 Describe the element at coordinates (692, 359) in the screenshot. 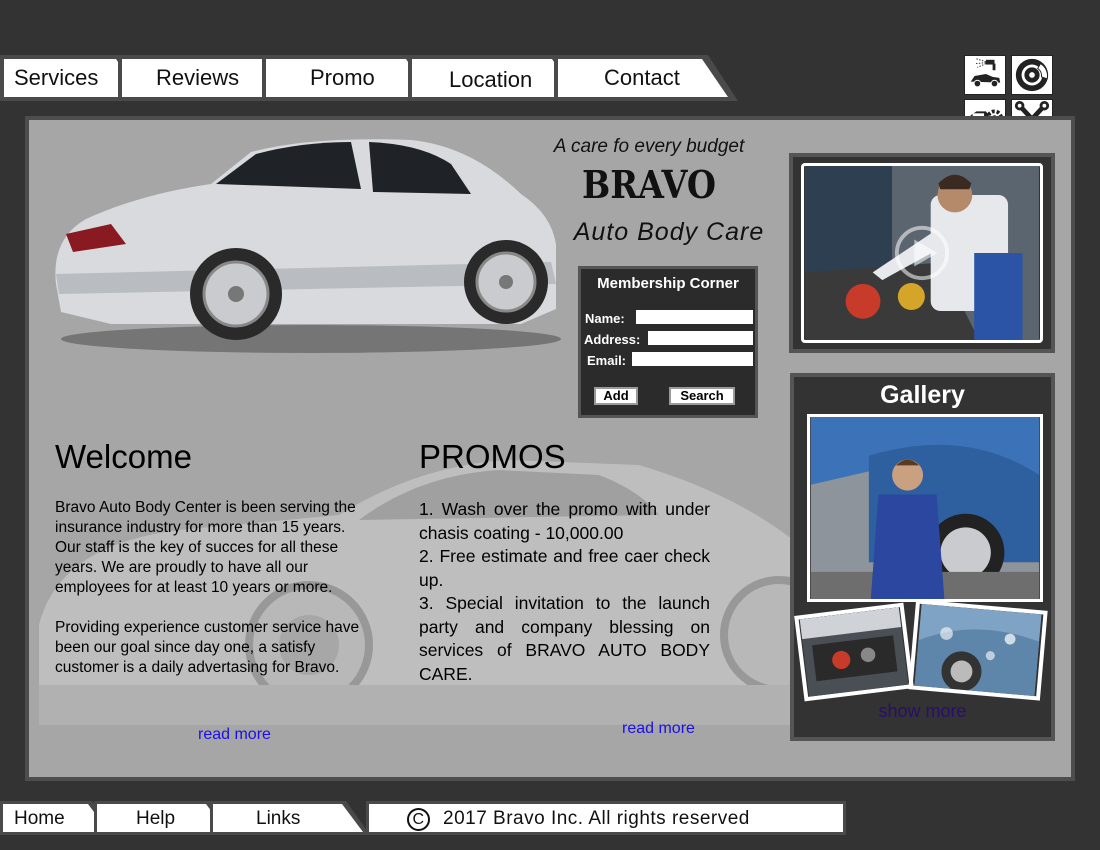

I see `email-field` at that location.